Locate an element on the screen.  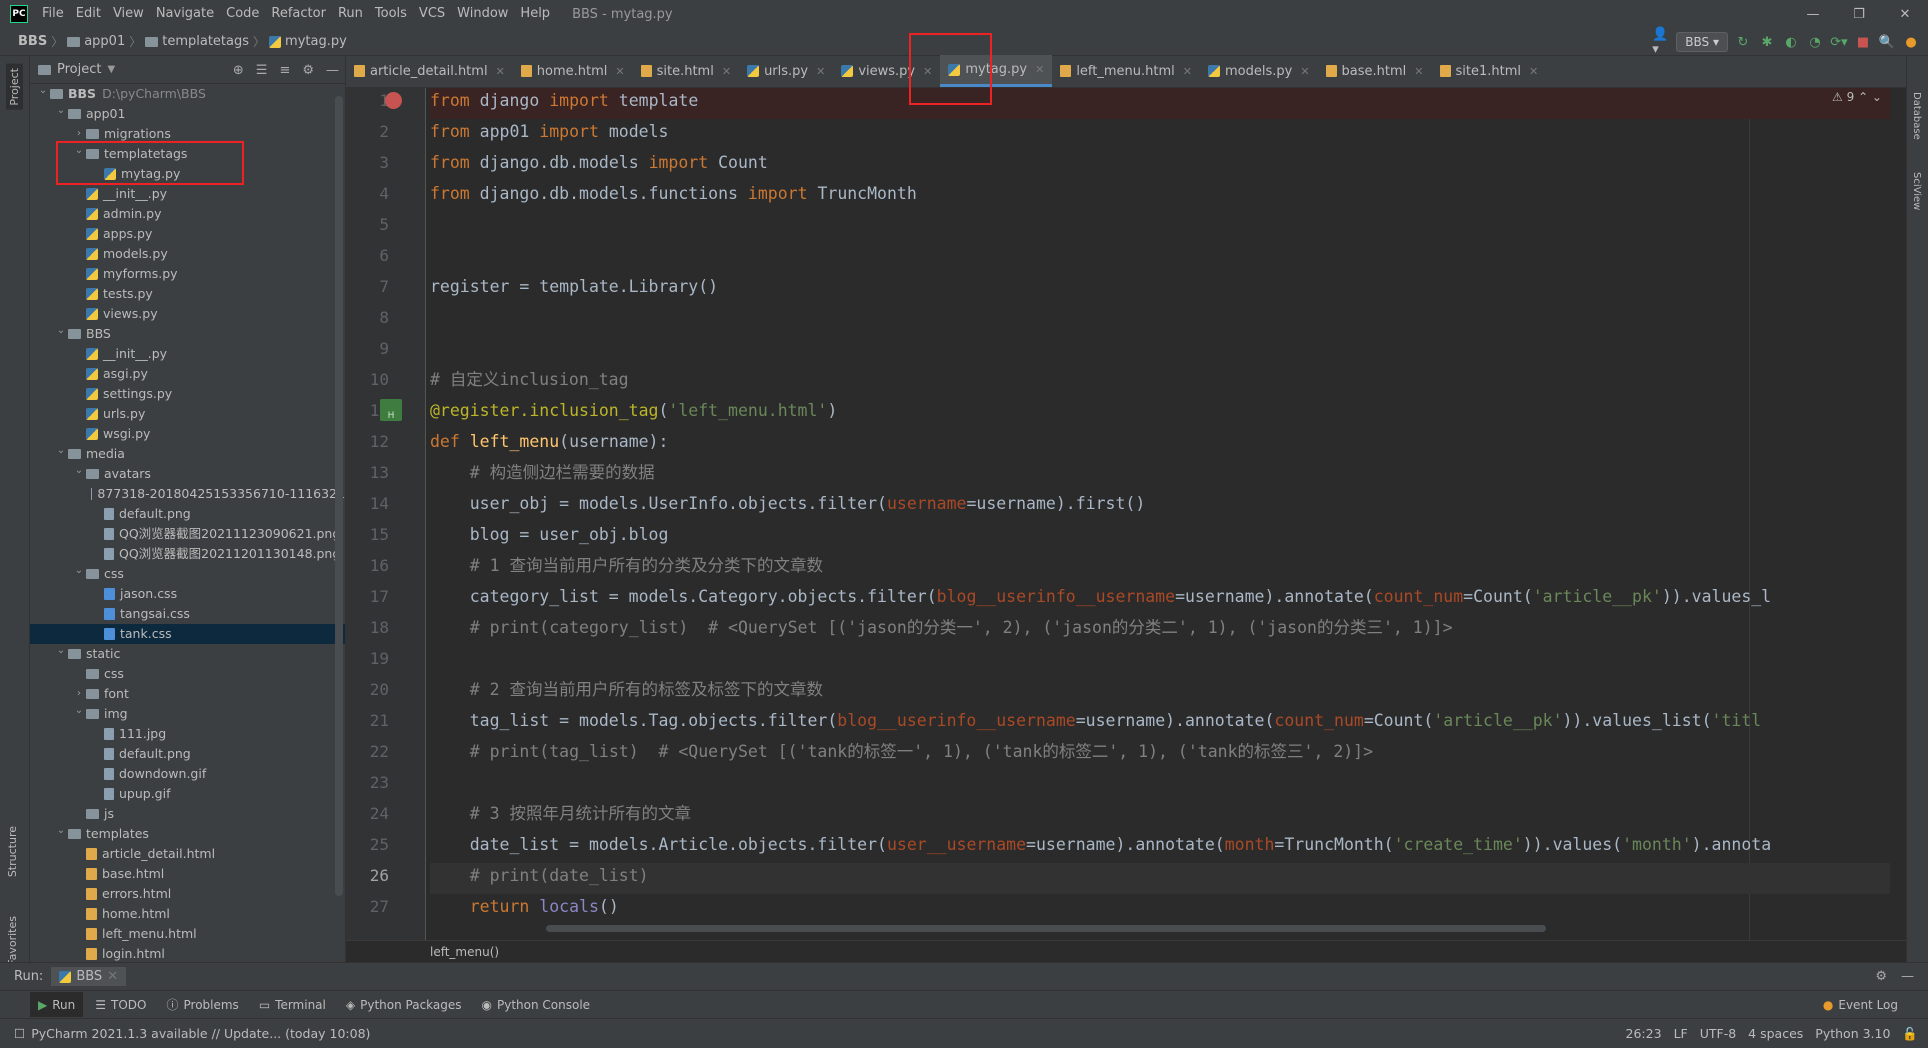
run-config-select: BBS ▾ is located at coordinates (1702, 42).